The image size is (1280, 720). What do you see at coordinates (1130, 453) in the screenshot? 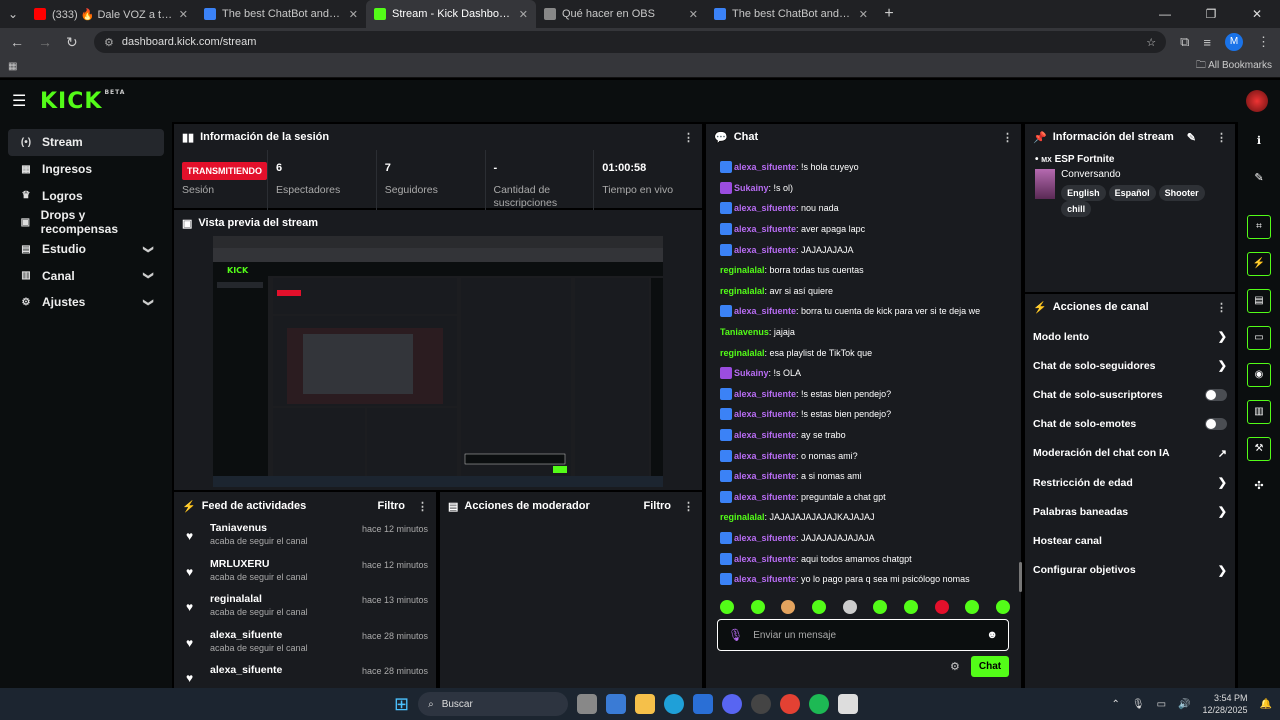
I see `channel-action-item: Moderación del chat con IA ↗` at bounding box center [1130, 453].